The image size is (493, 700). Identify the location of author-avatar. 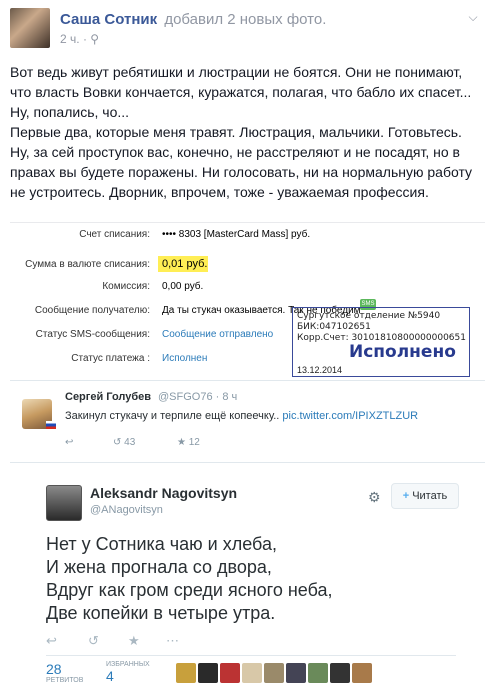
(30, 28).